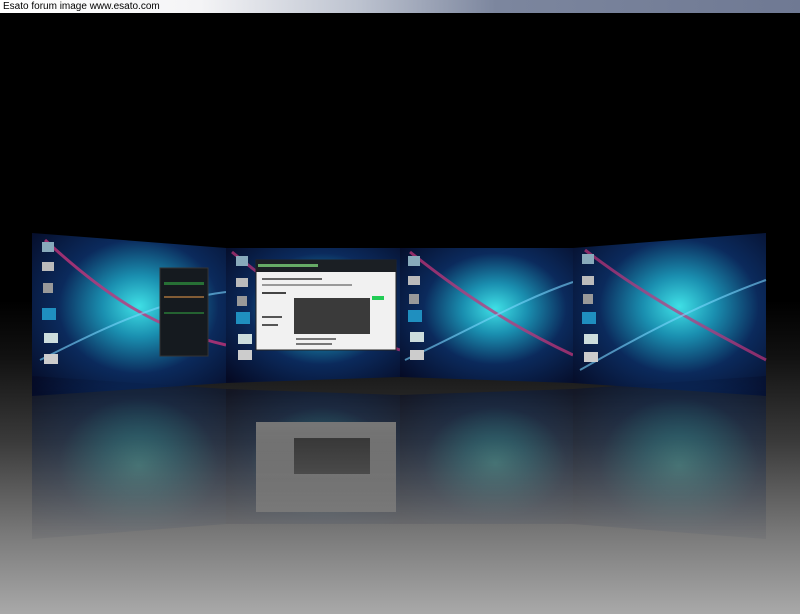  Describe the element at coordinates (51, 359) in the screenshot. I see `drive-icon` at that location.